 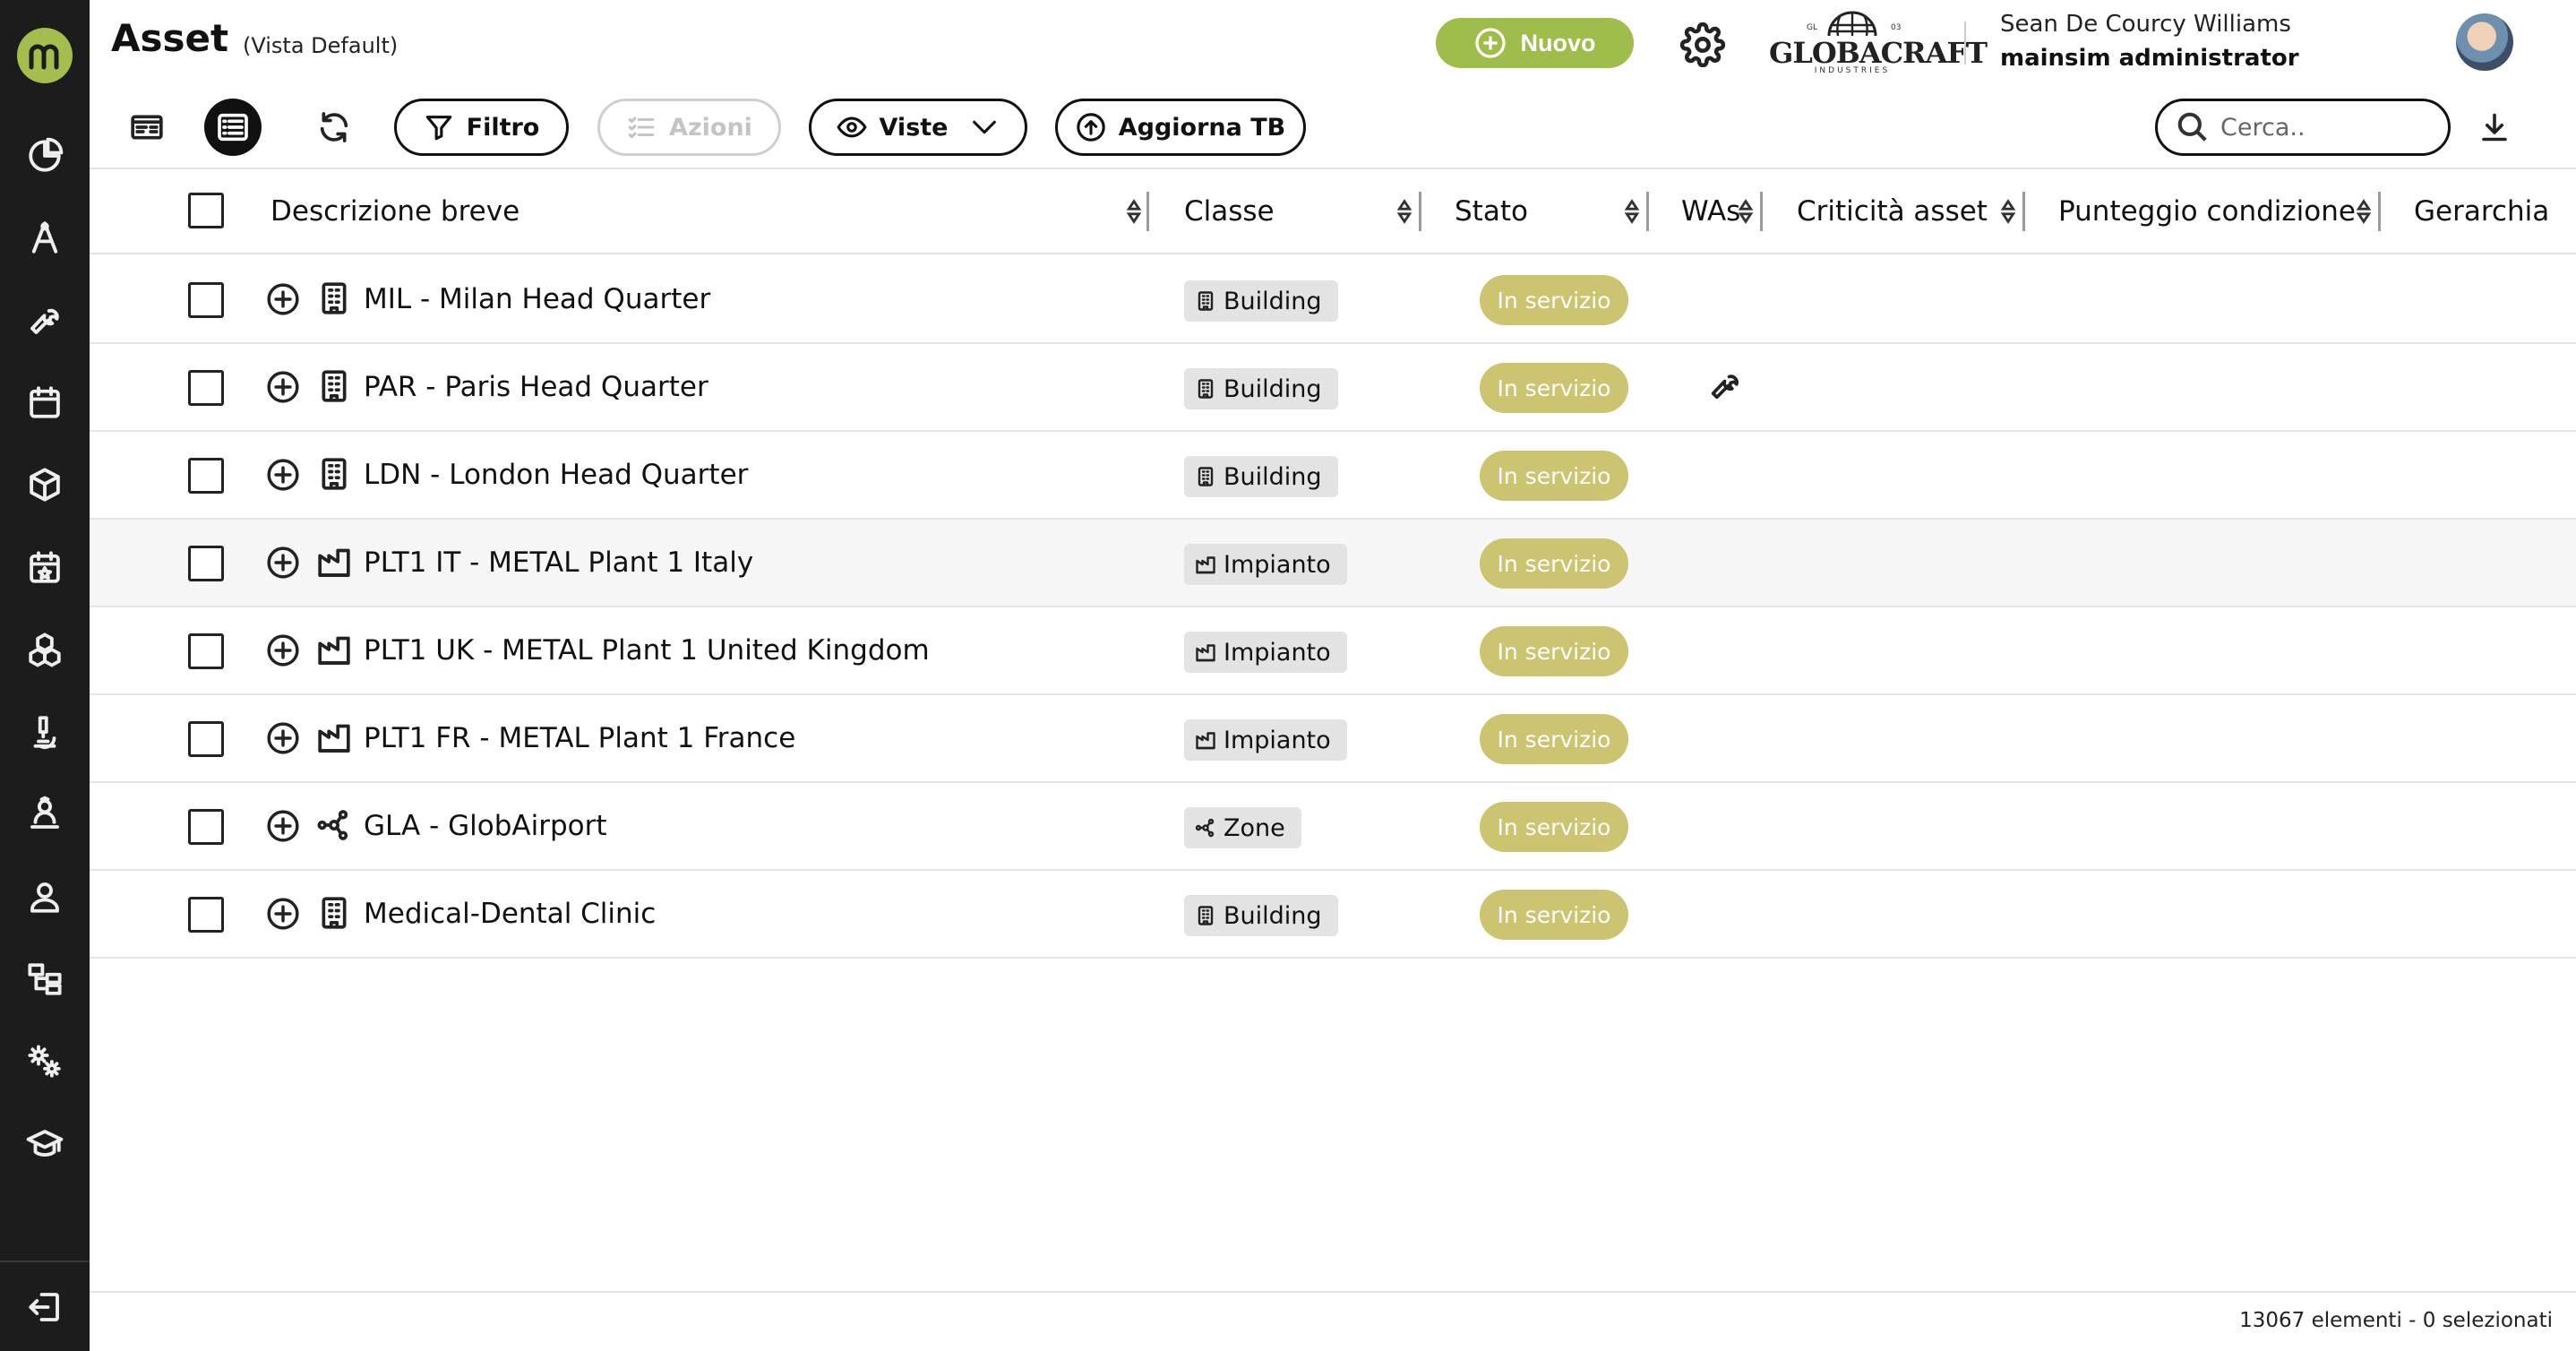 What do you see at coordinates (1261, 301) in the screenshot?
I see `asset-class-tag: Building` at bounding box center [1261, 301].